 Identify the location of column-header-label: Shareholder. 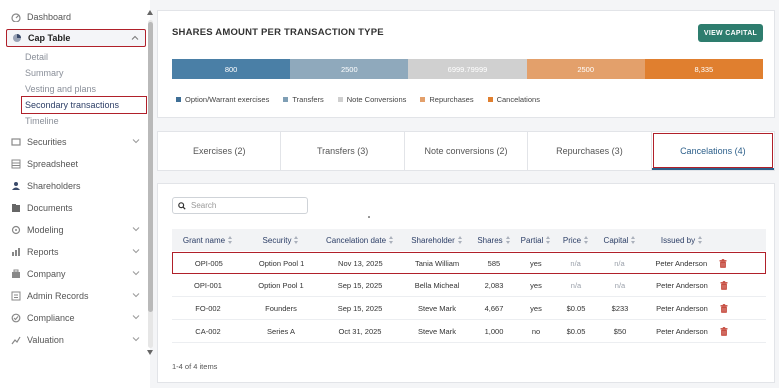
(433, 240).